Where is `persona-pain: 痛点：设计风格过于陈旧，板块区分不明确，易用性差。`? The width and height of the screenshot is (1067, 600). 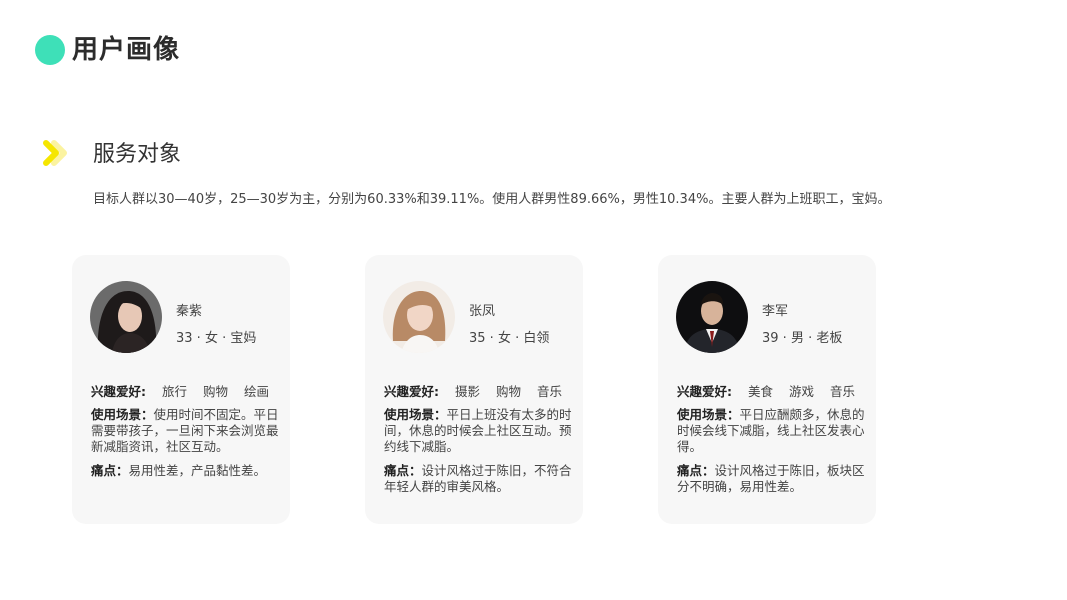 persona-pain: 痛点：设计风格过于陈旧，板块区分不明确，易用性差。 is located at coordinates (771, 478).